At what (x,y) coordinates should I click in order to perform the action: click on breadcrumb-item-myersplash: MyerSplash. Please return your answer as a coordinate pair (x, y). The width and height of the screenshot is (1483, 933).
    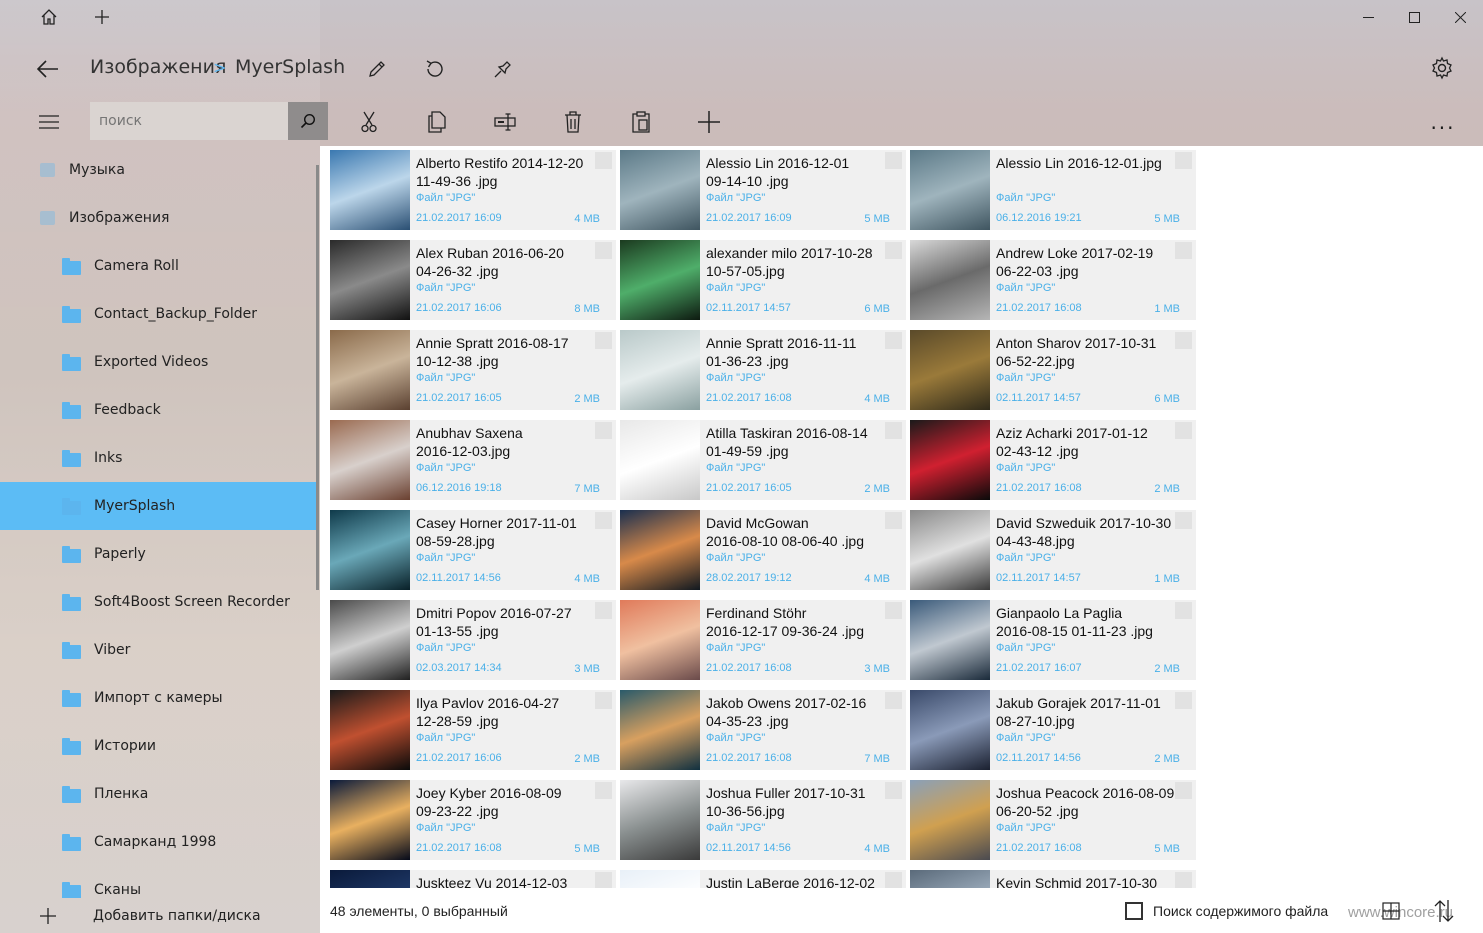
    Looking at the image, I should click on (290, 67).